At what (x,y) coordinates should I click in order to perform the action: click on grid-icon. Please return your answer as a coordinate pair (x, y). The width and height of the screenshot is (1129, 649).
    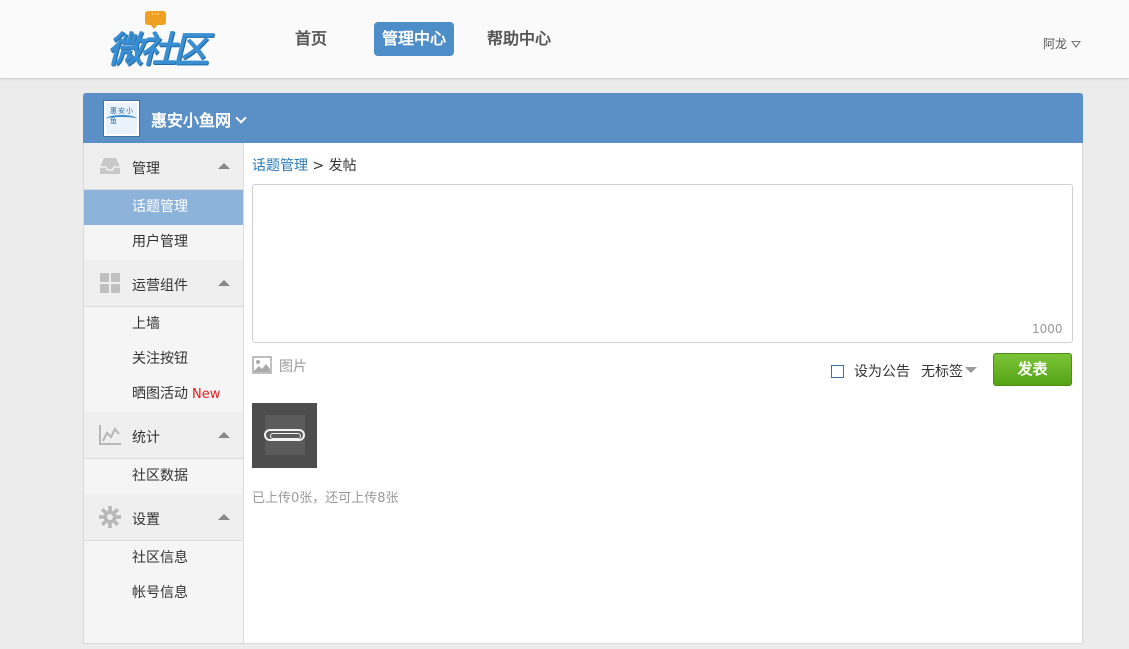
    Looking at the image, I should click on (110, 283).